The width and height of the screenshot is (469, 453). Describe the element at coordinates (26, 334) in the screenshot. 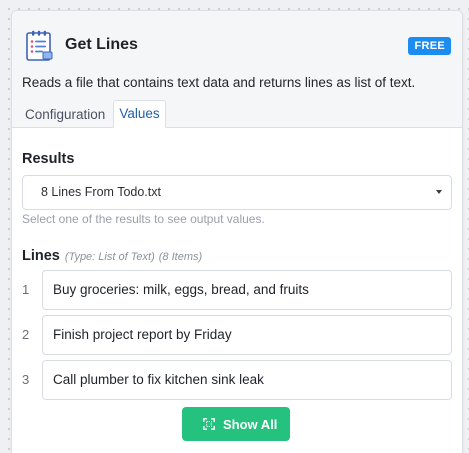

I see `list-item-index: 2` at that location.